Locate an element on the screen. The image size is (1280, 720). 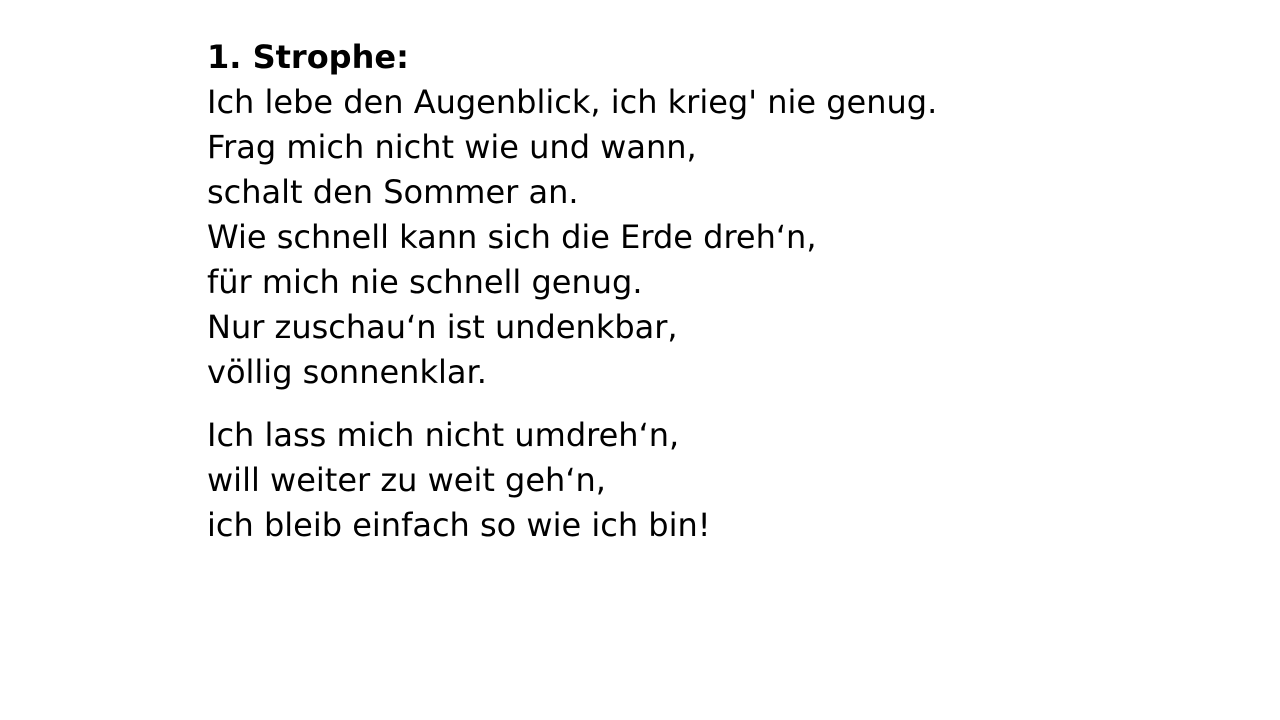
chorus-line: will weiter zu weit geh‘n, is located at coordinates (406, 480).